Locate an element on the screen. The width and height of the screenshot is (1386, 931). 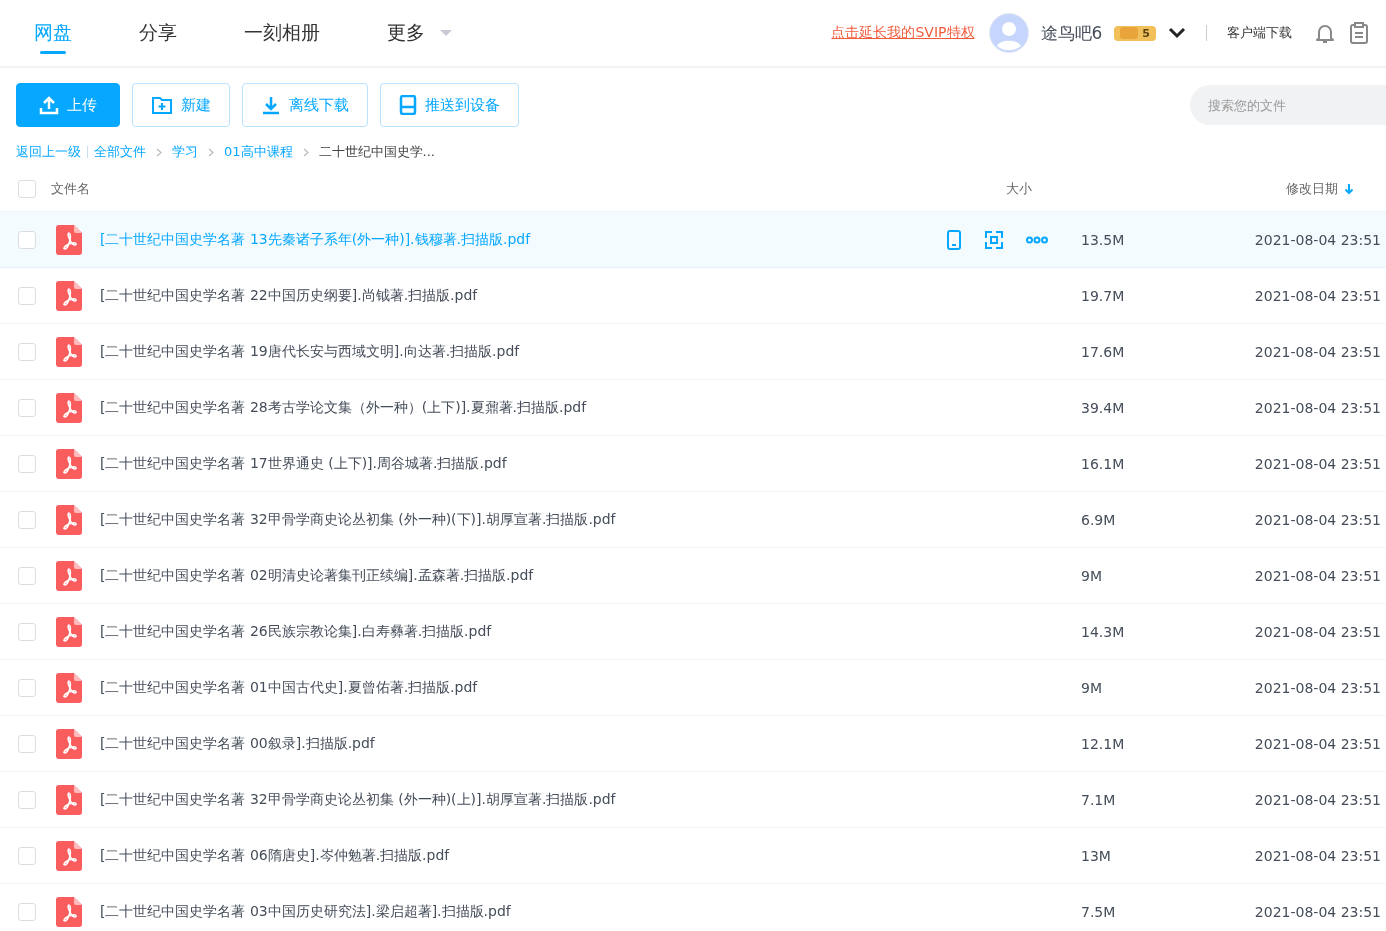
file-size: 19.7M is located at coordinates (1103, 295).